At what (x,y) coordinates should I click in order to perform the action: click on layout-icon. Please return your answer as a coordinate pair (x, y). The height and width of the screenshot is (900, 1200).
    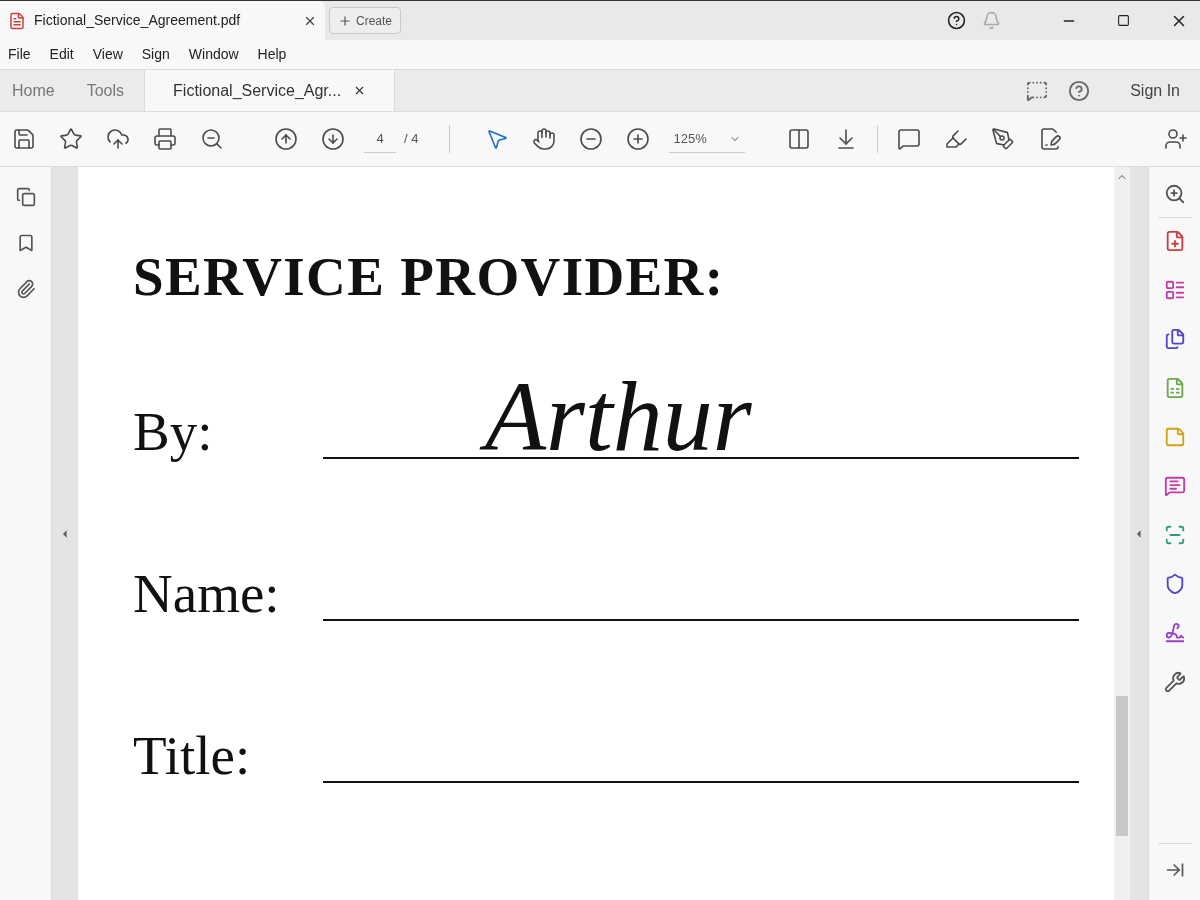
    Looking at the image, I should click on (1174, 290).